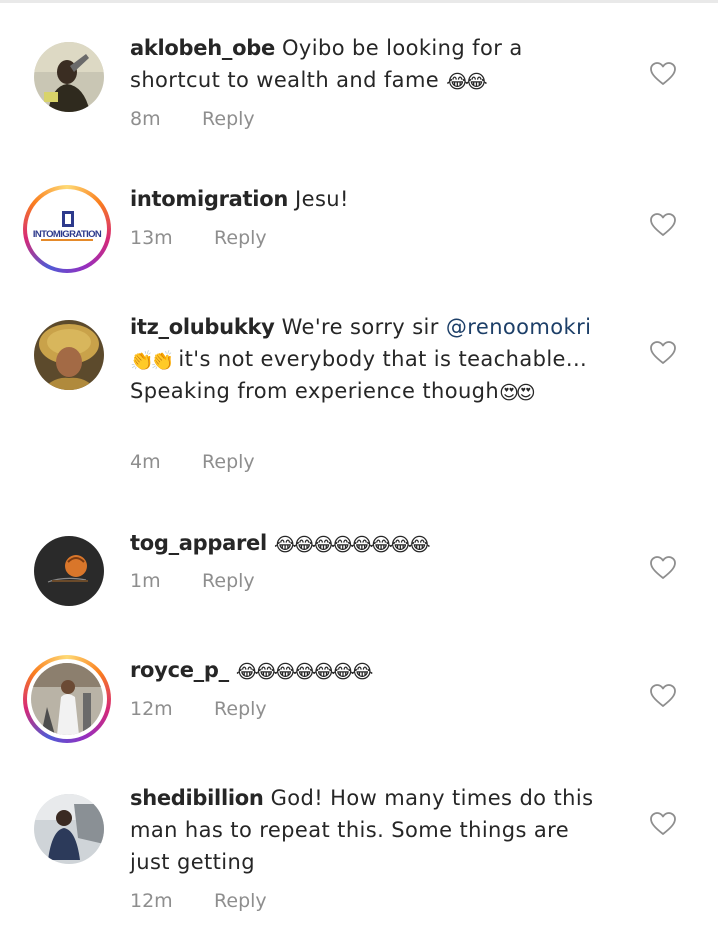 Image resolution: width=718 pixels, height=932 pixels. I want to click on comment-username: shedibillion, so click(197, 798).